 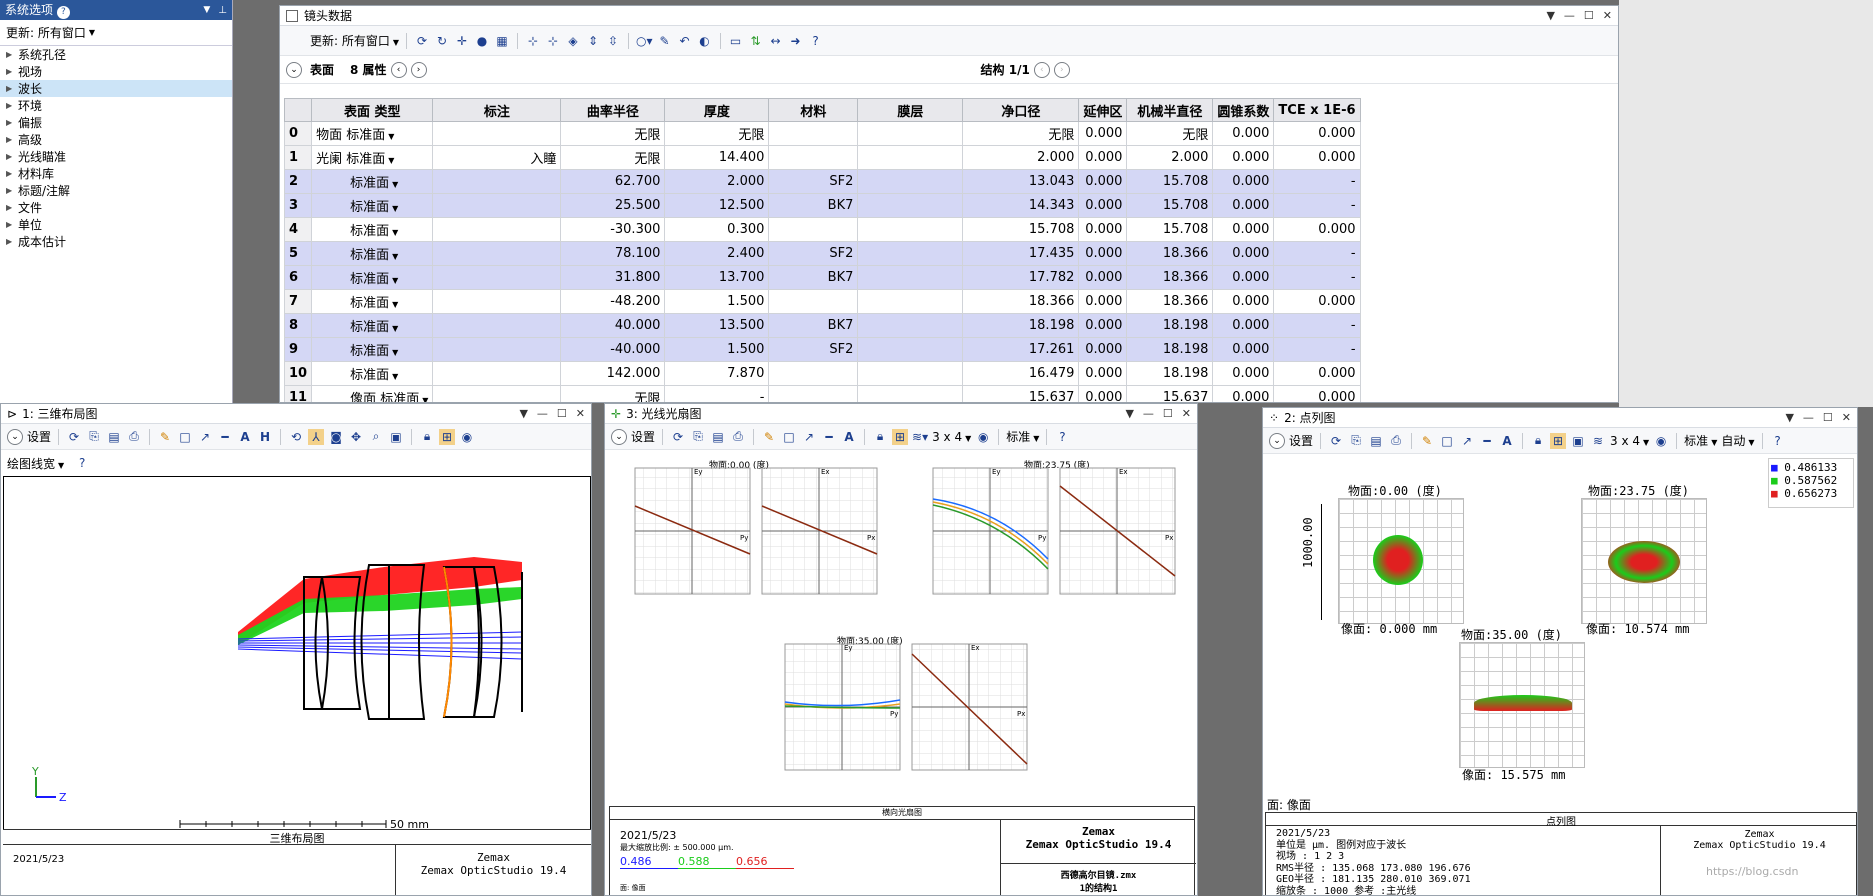 I want to click on surface-type-cell: 光阑 标准面 ▼, so click(x=372, y=157).